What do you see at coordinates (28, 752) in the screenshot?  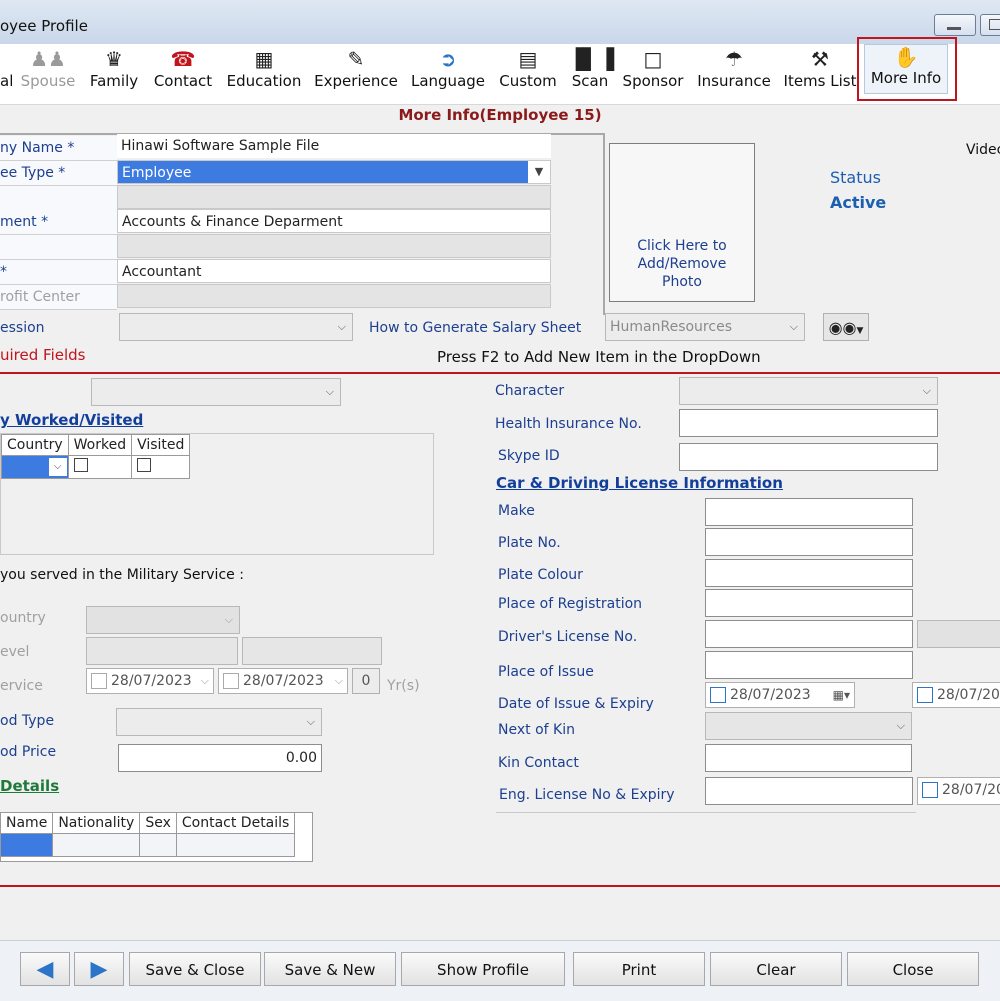 I see `food-price-label: od Price` at bounding box center [28, 752].